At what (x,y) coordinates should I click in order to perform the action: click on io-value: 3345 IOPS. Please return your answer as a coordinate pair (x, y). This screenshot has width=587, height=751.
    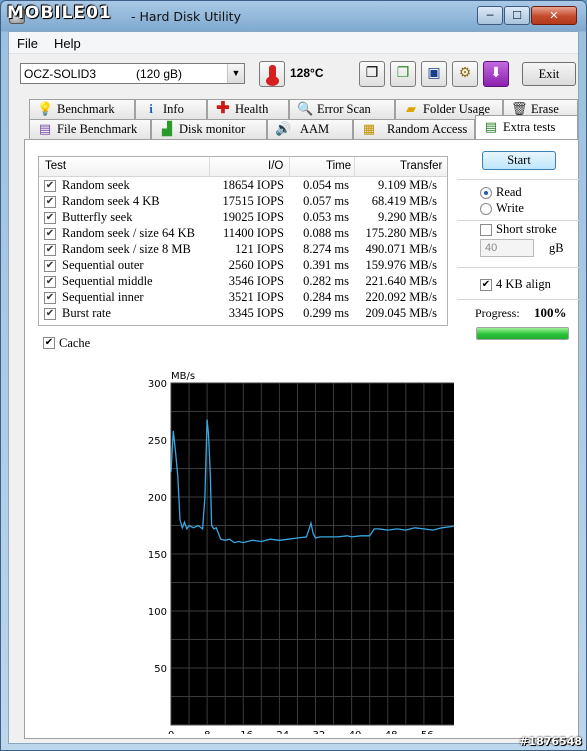
    Looking at the image, I should click on (256, 313).